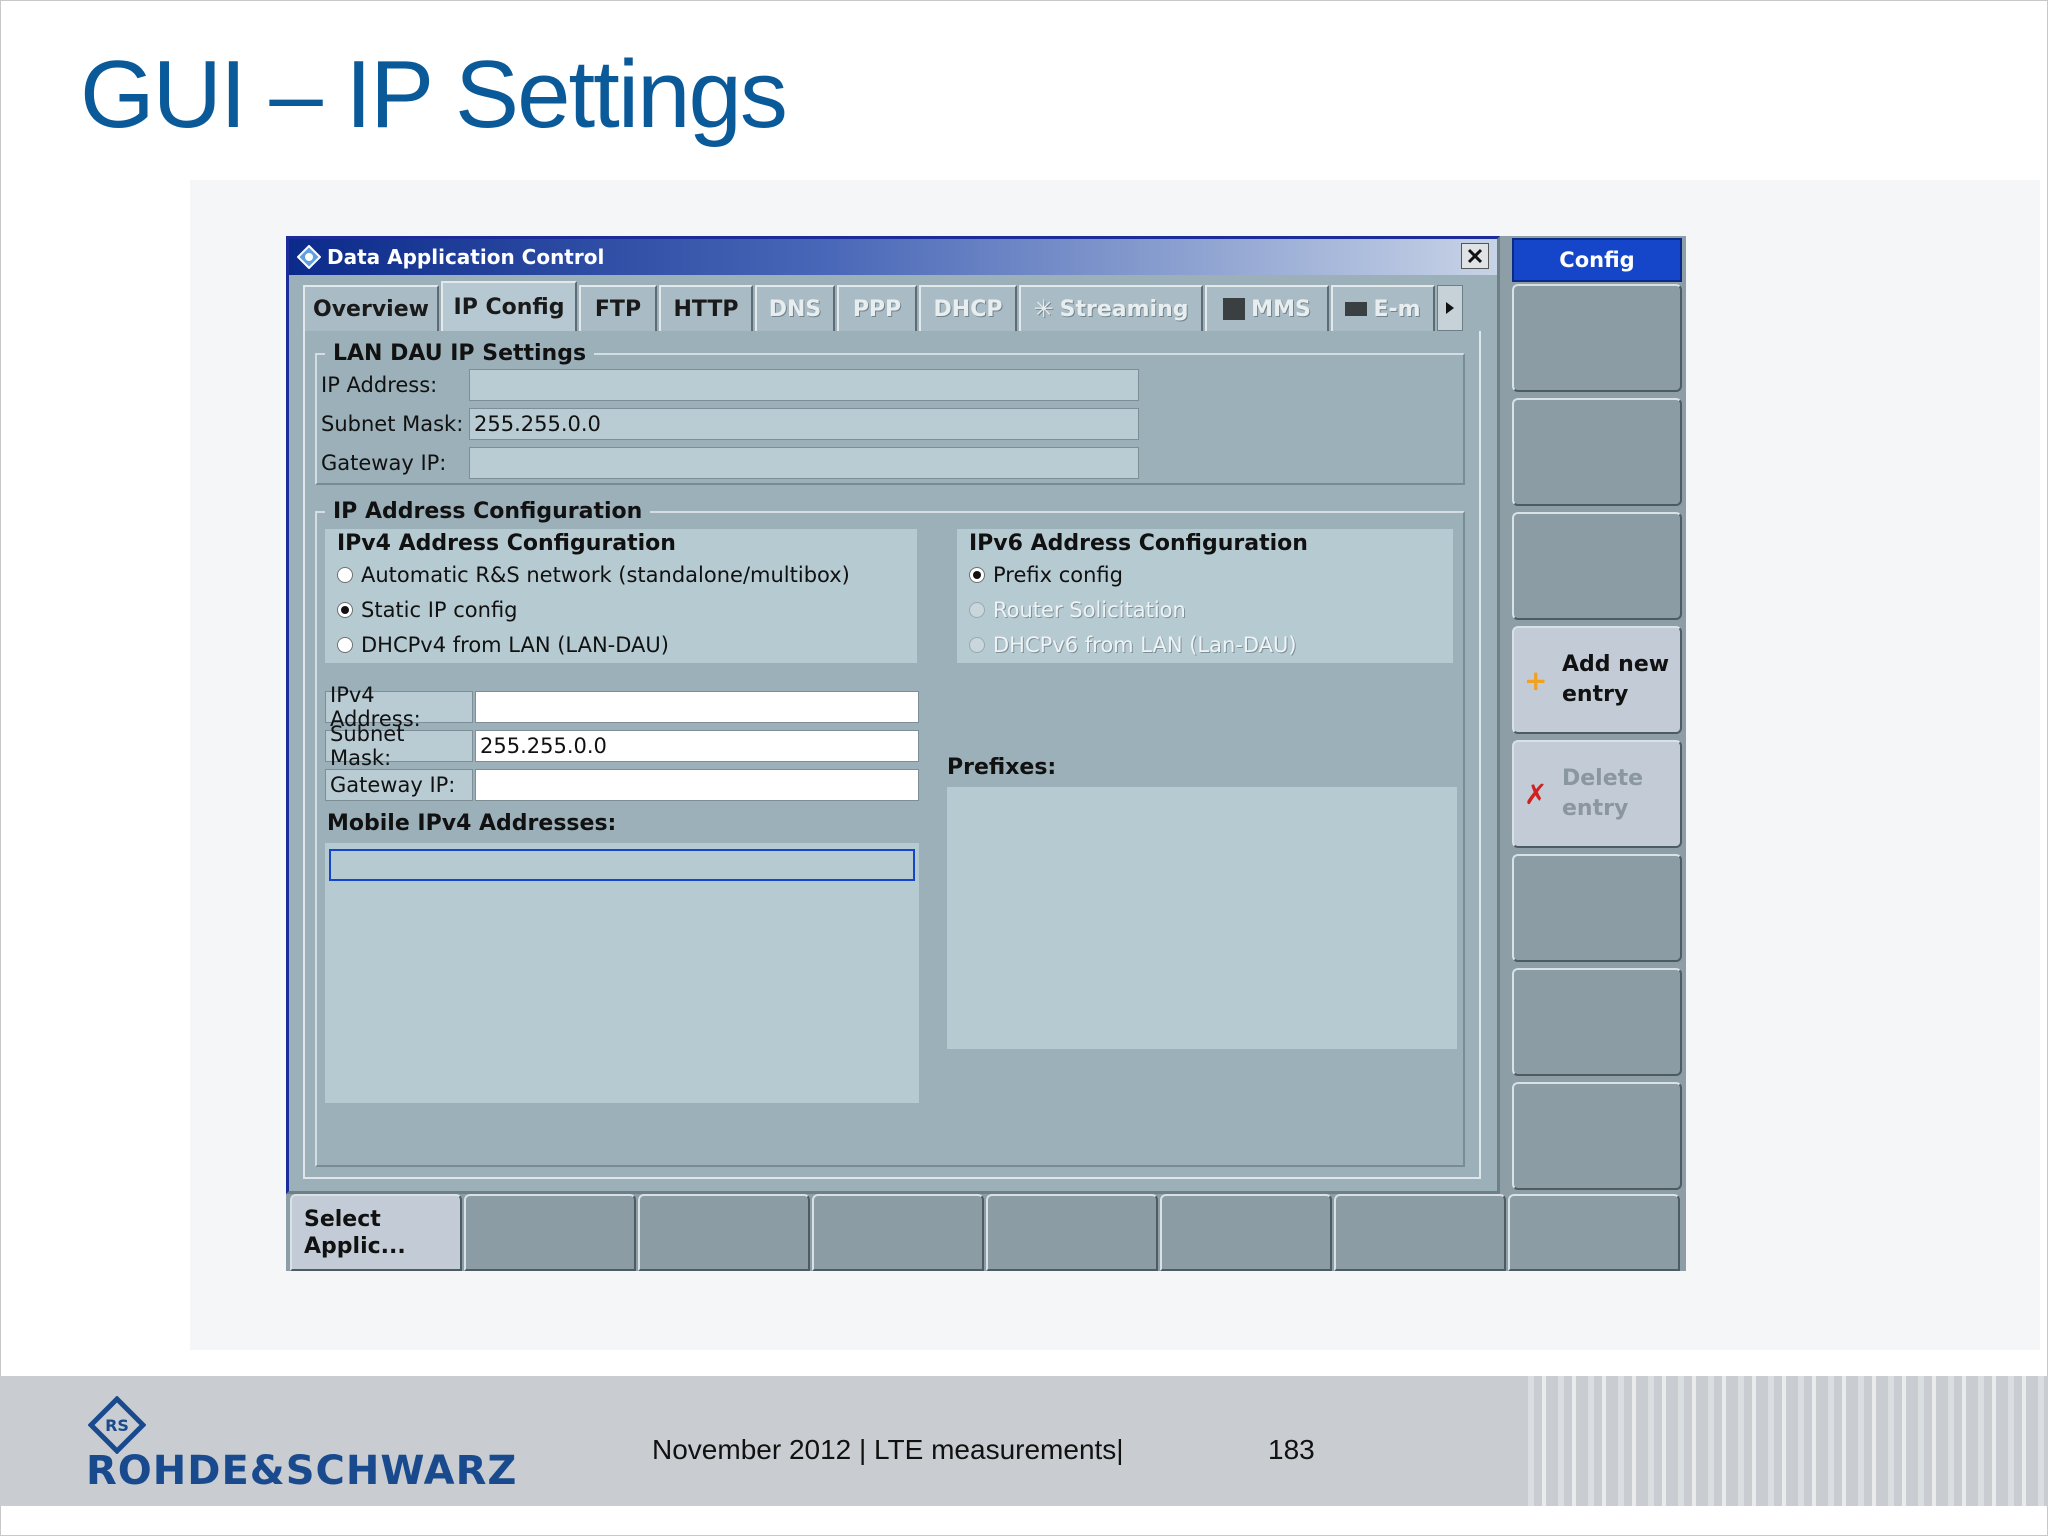  I want to click on tab-email: E-m, so click(1383, 308).